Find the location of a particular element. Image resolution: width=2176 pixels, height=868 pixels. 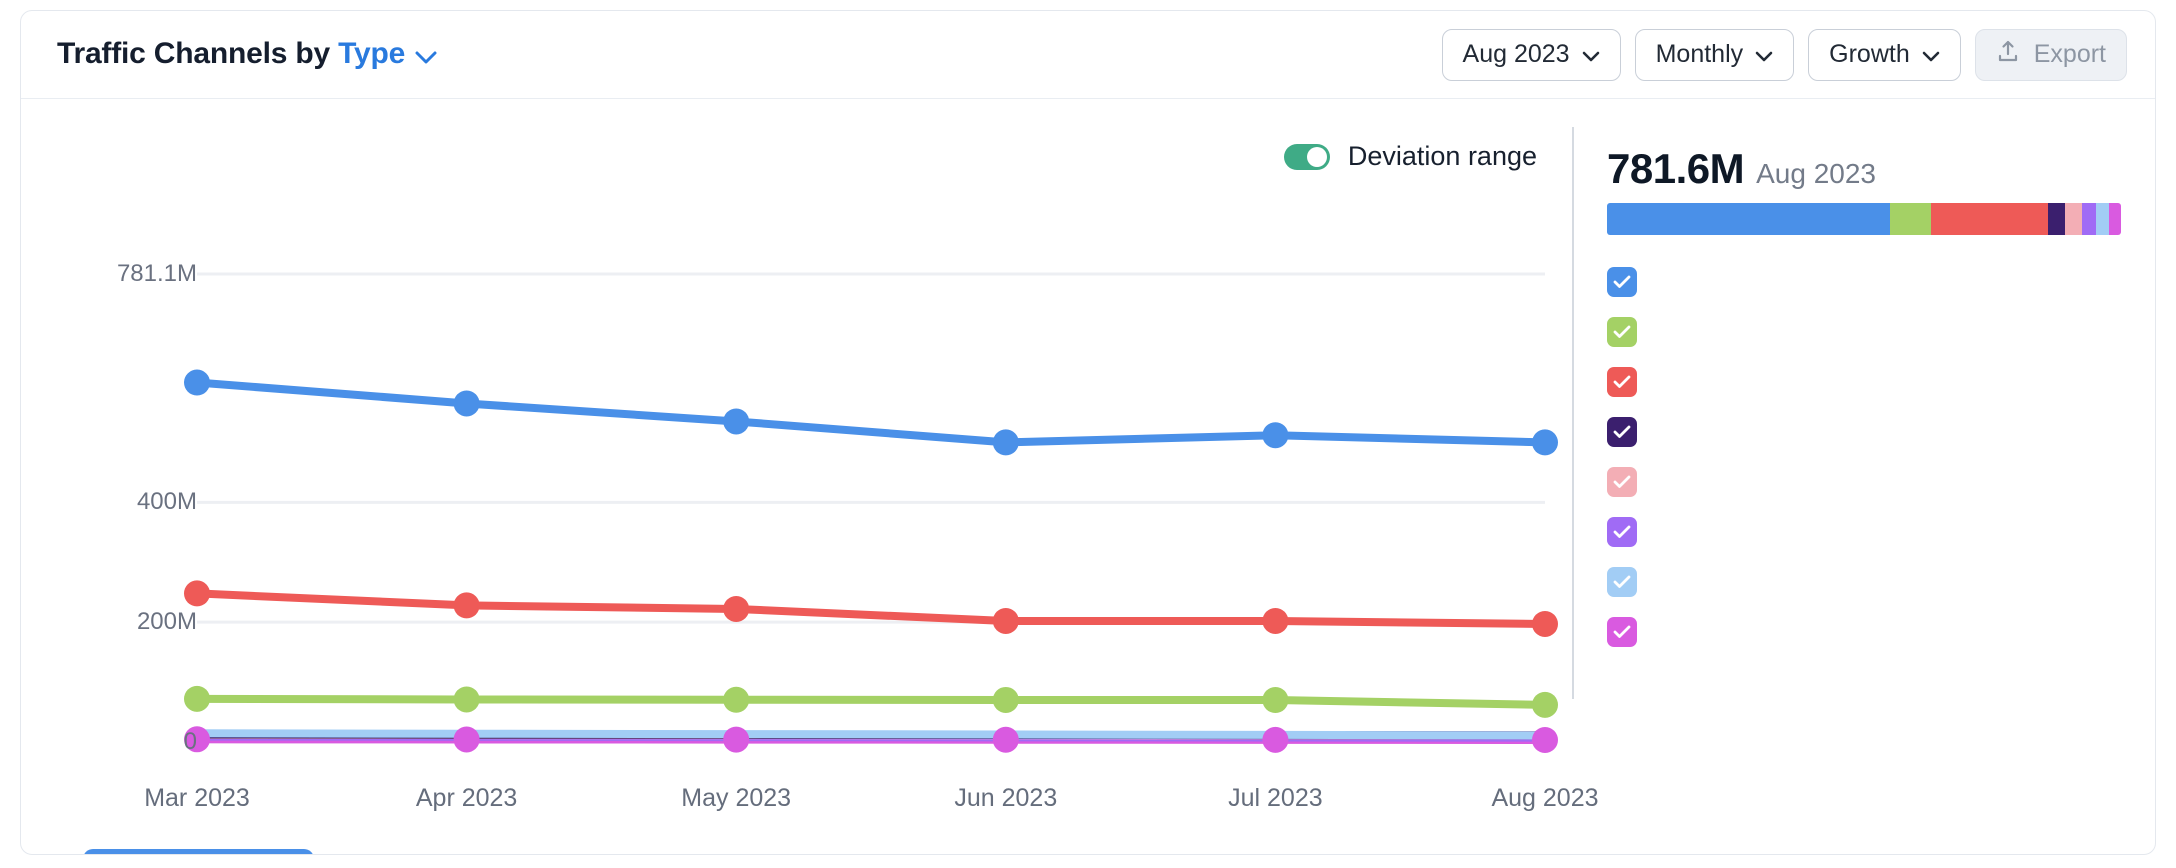

x-axis-tick-label: Apr 2023 is located at coordinates (466, 798).